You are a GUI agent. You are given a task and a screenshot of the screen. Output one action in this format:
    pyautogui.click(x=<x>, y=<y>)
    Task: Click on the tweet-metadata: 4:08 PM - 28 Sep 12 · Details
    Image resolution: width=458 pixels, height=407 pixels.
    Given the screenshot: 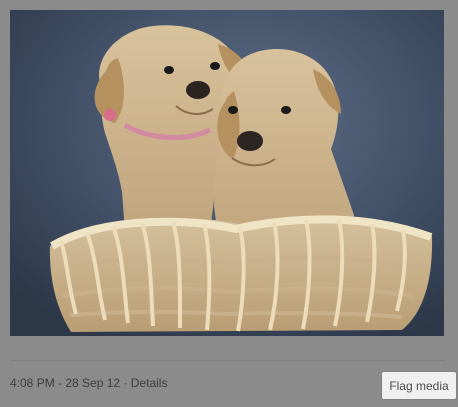 What is the action you would take?
    pyautogui.click(x=88, y=383)
    